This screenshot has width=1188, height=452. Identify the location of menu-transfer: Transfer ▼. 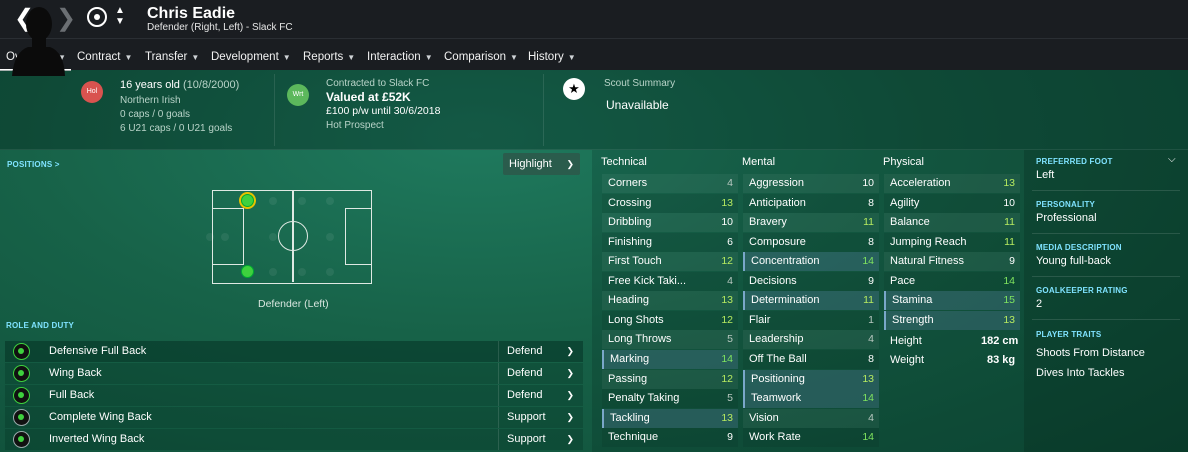
(172, 57).